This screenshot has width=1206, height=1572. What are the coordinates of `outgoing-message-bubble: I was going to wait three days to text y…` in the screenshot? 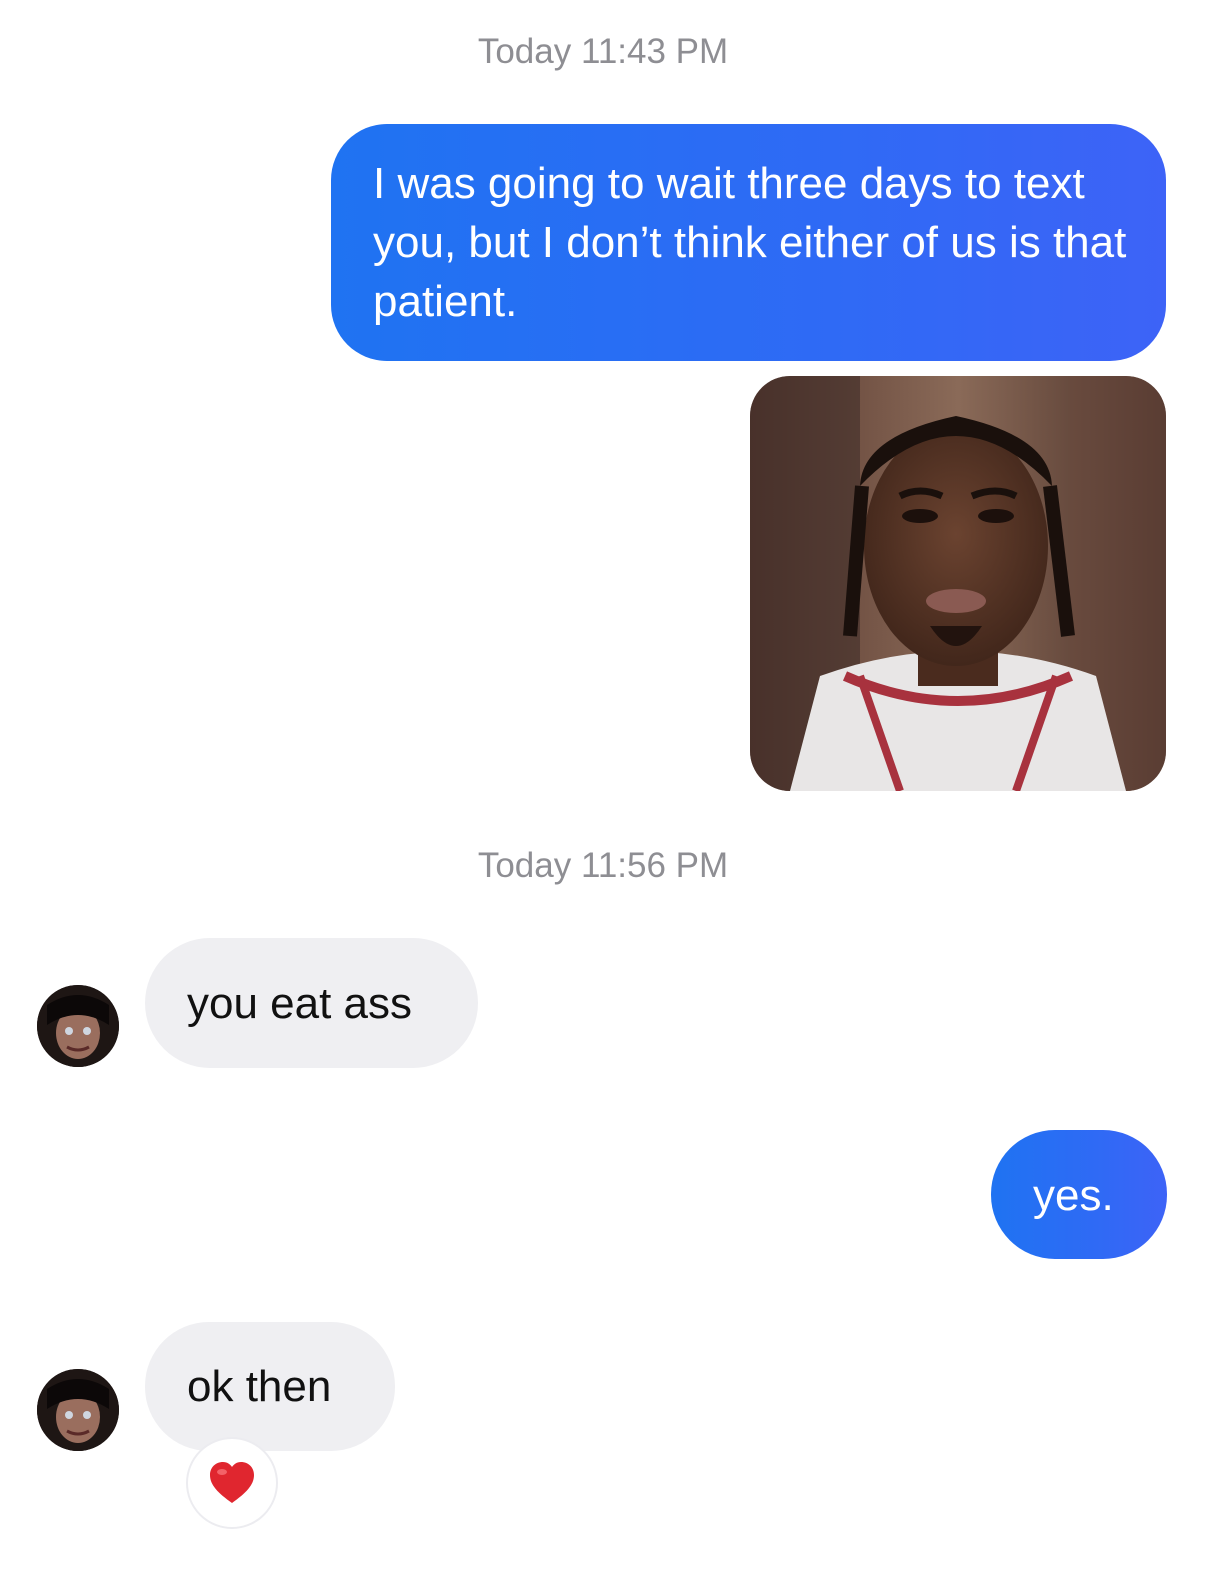 It's located at (748, 242).